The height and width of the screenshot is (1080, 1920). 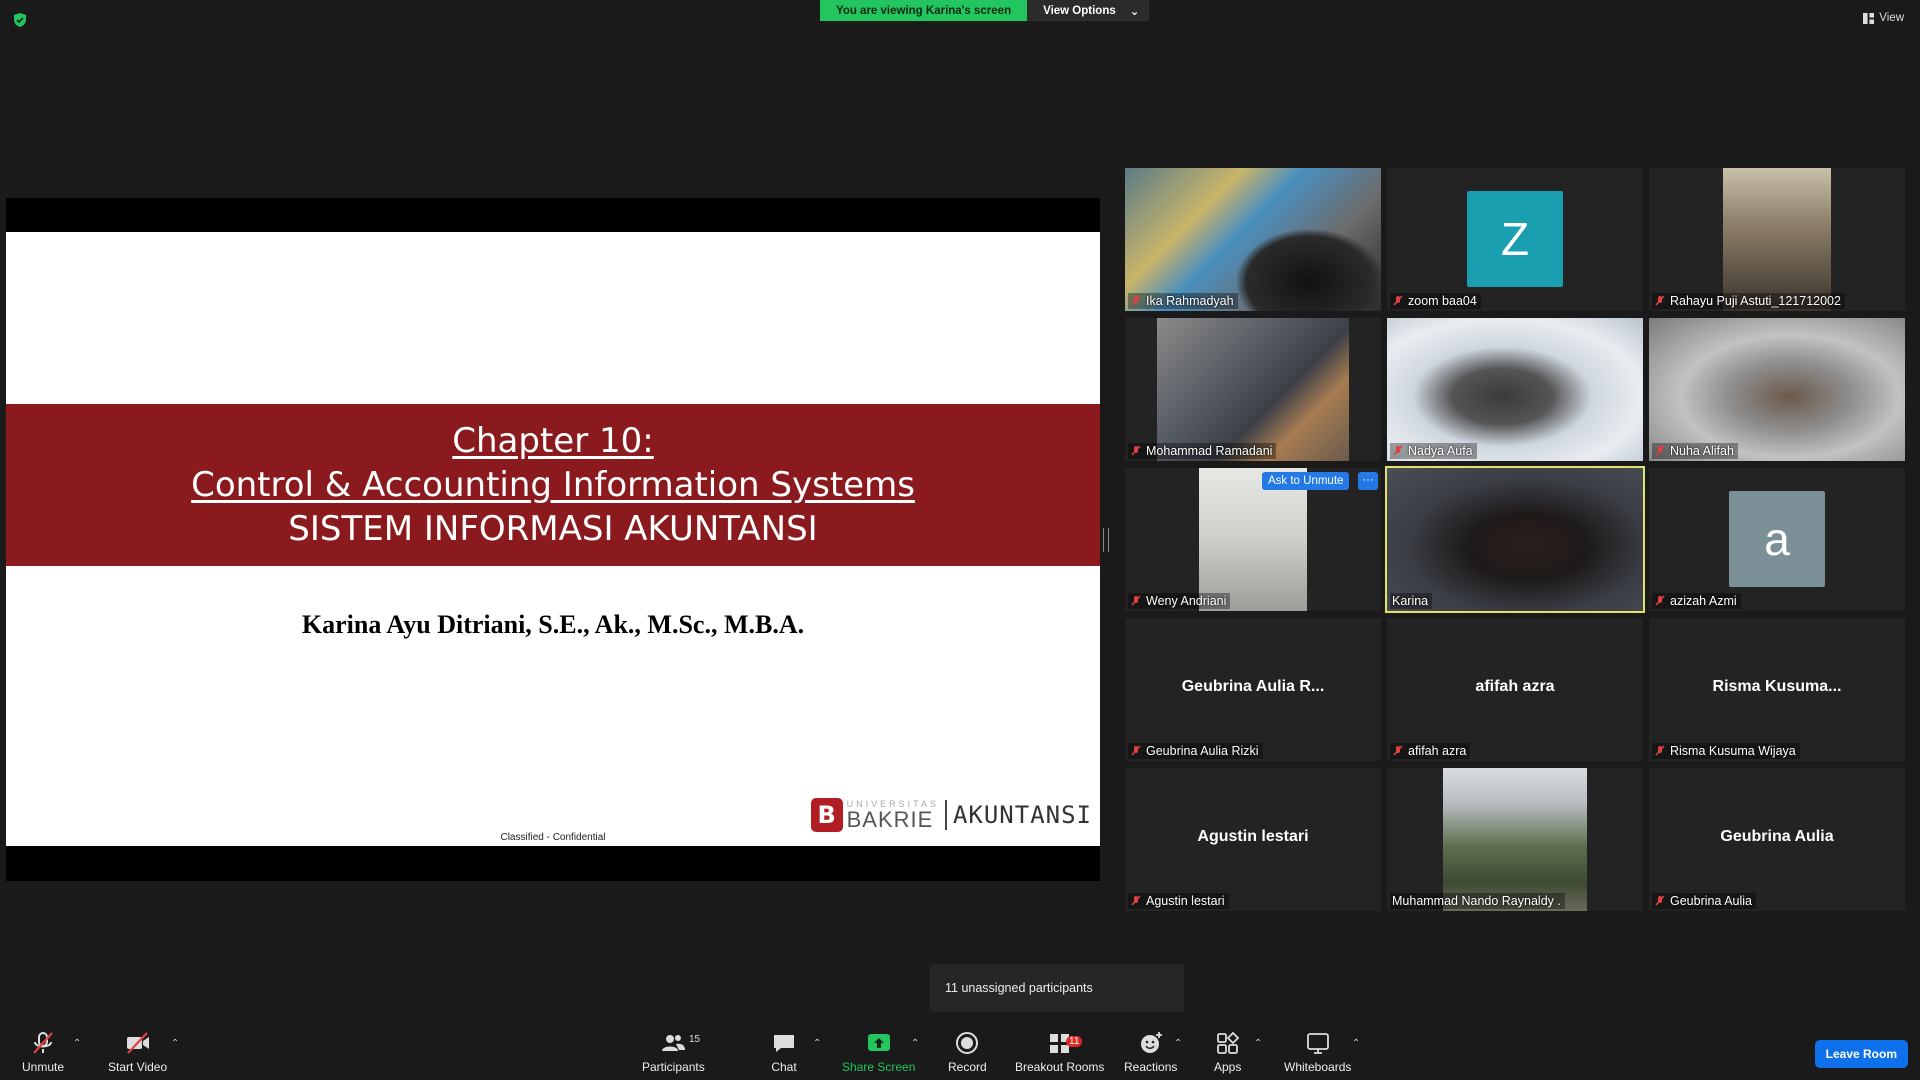 What do you see at coordinates (1777, 836) in the screenshot?
I see `participant-display-name: Geubrina Aulia` at bounding box center [1777, 836].